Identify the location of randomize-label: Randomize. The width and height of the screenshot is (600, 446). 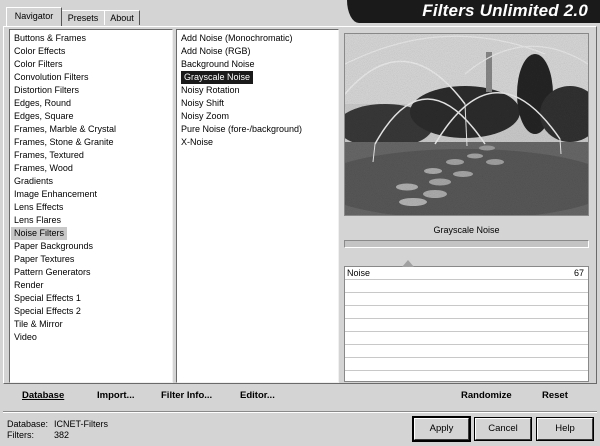
(486, 395).